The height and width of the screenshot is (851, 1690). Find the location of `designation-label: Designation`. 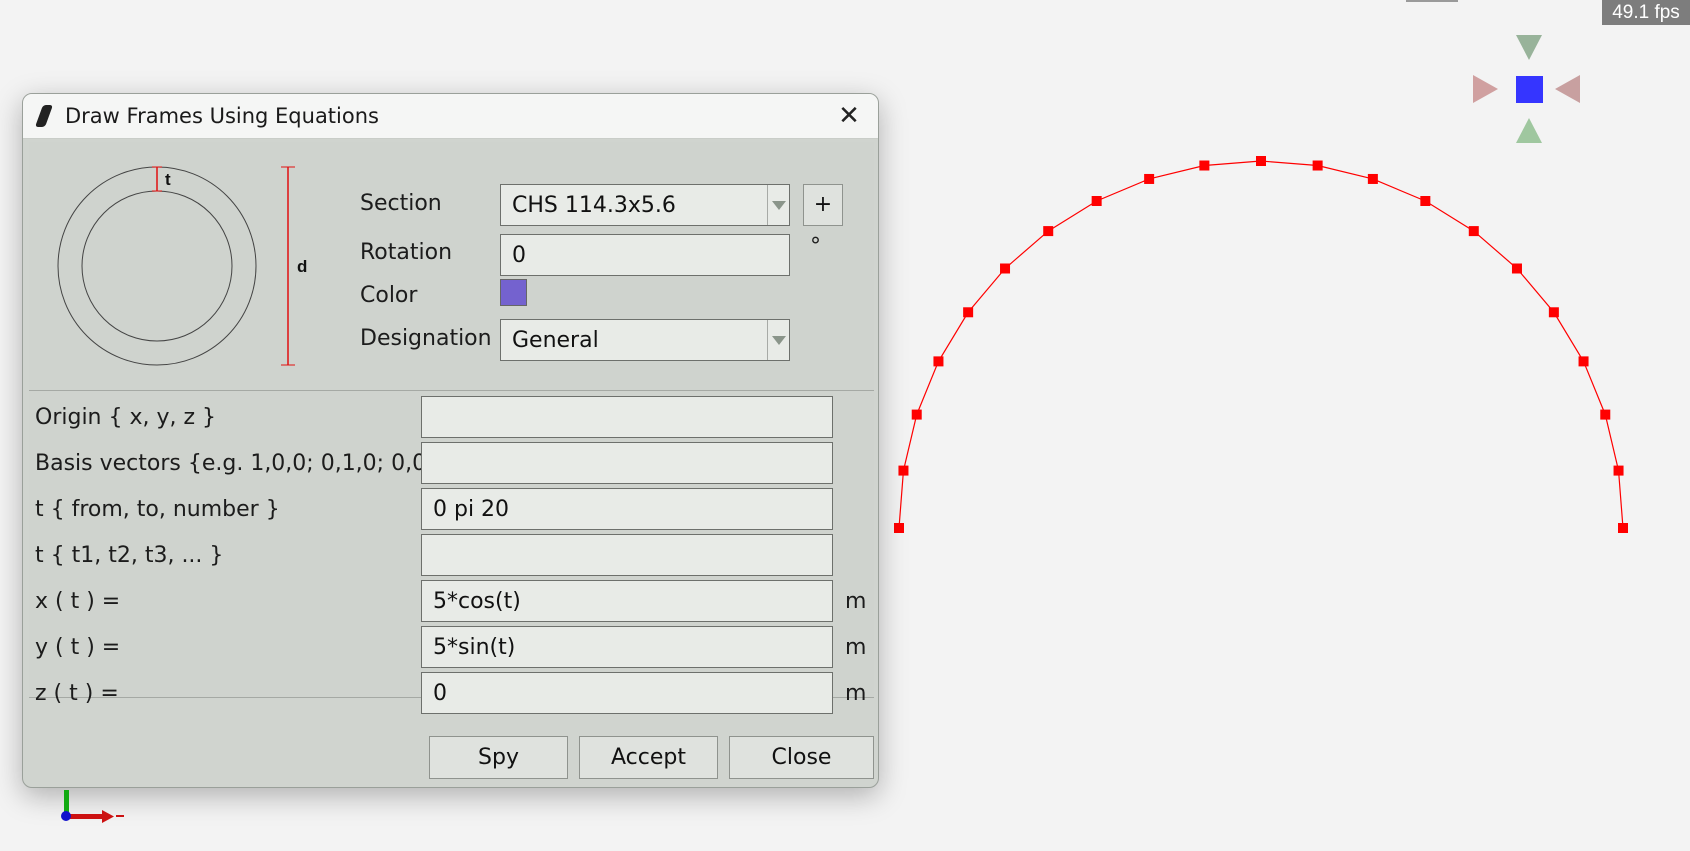

designation-label: Designation is located at coordinates (426, 338).